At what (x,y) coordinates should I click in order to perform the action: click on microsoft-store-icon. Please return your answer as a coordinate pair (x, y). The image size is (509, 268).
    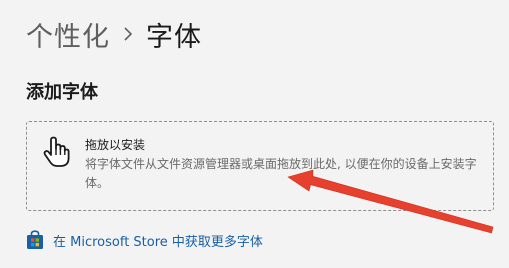
    Looking at the image, I should click on (35, 240).